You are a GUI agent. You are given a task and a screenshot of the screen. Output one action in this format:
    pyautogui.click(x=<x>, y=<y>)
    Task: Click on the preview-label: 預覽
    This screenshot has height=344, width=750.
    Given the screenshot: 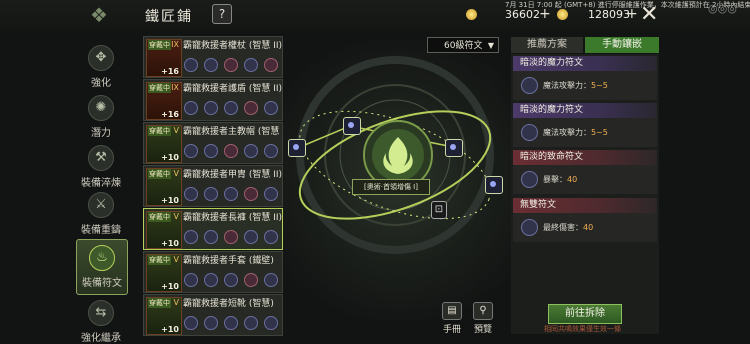 What is the action you would take?
    pyautogui.click(x=482, y=330)
    